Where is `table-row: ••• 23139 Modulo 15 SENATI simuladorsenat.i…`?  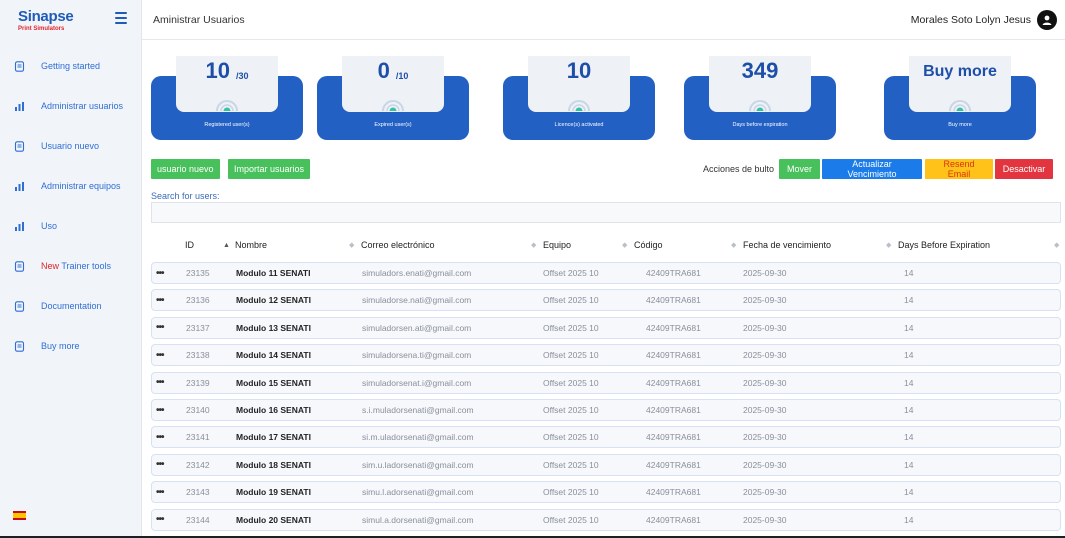
table-row: ••• 23139 Modulo 15 SENATI simuladorsenat.i… is located at coordinates (606, 382).